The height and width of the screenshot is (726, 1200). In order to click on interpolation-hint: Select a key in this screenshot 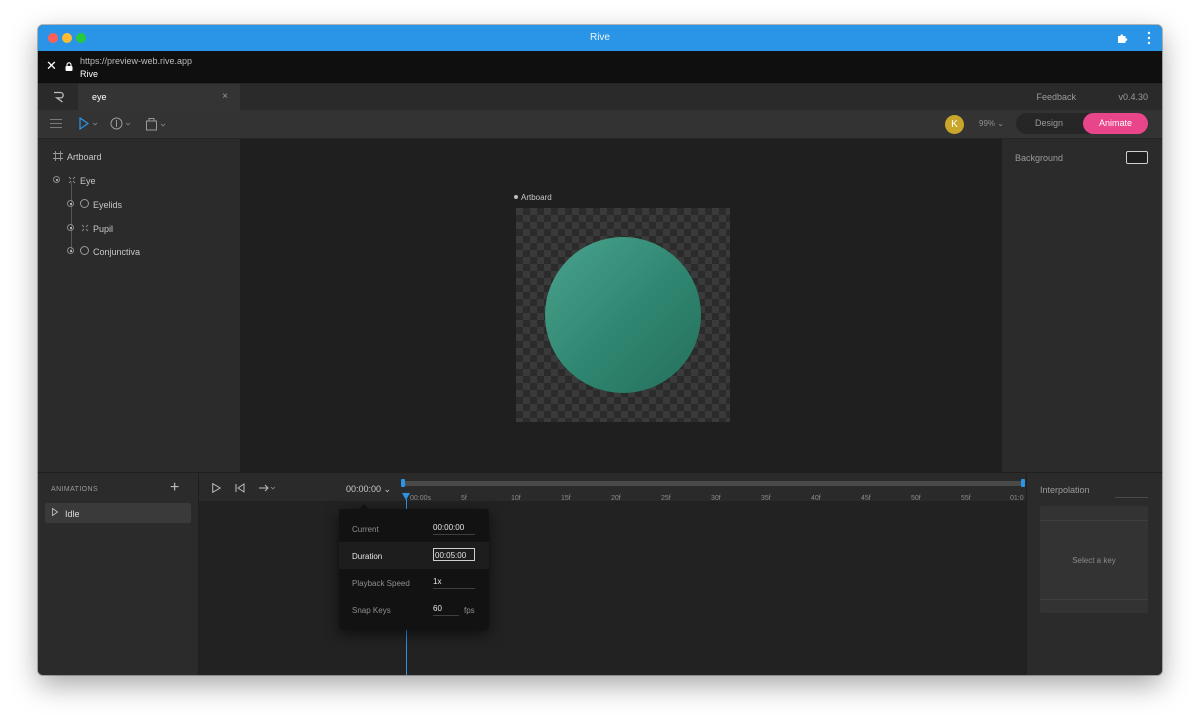, I will do `click(1094, 560)`.